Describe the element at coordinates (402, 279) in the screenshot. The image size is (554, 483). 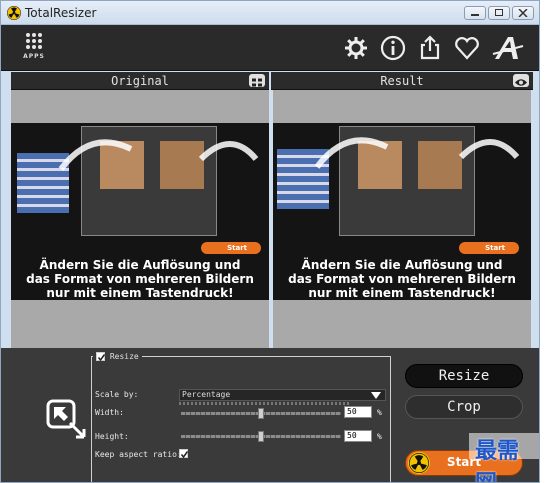
I see `promo-line-2-result: das Format von mehreren Bildern` at that location.